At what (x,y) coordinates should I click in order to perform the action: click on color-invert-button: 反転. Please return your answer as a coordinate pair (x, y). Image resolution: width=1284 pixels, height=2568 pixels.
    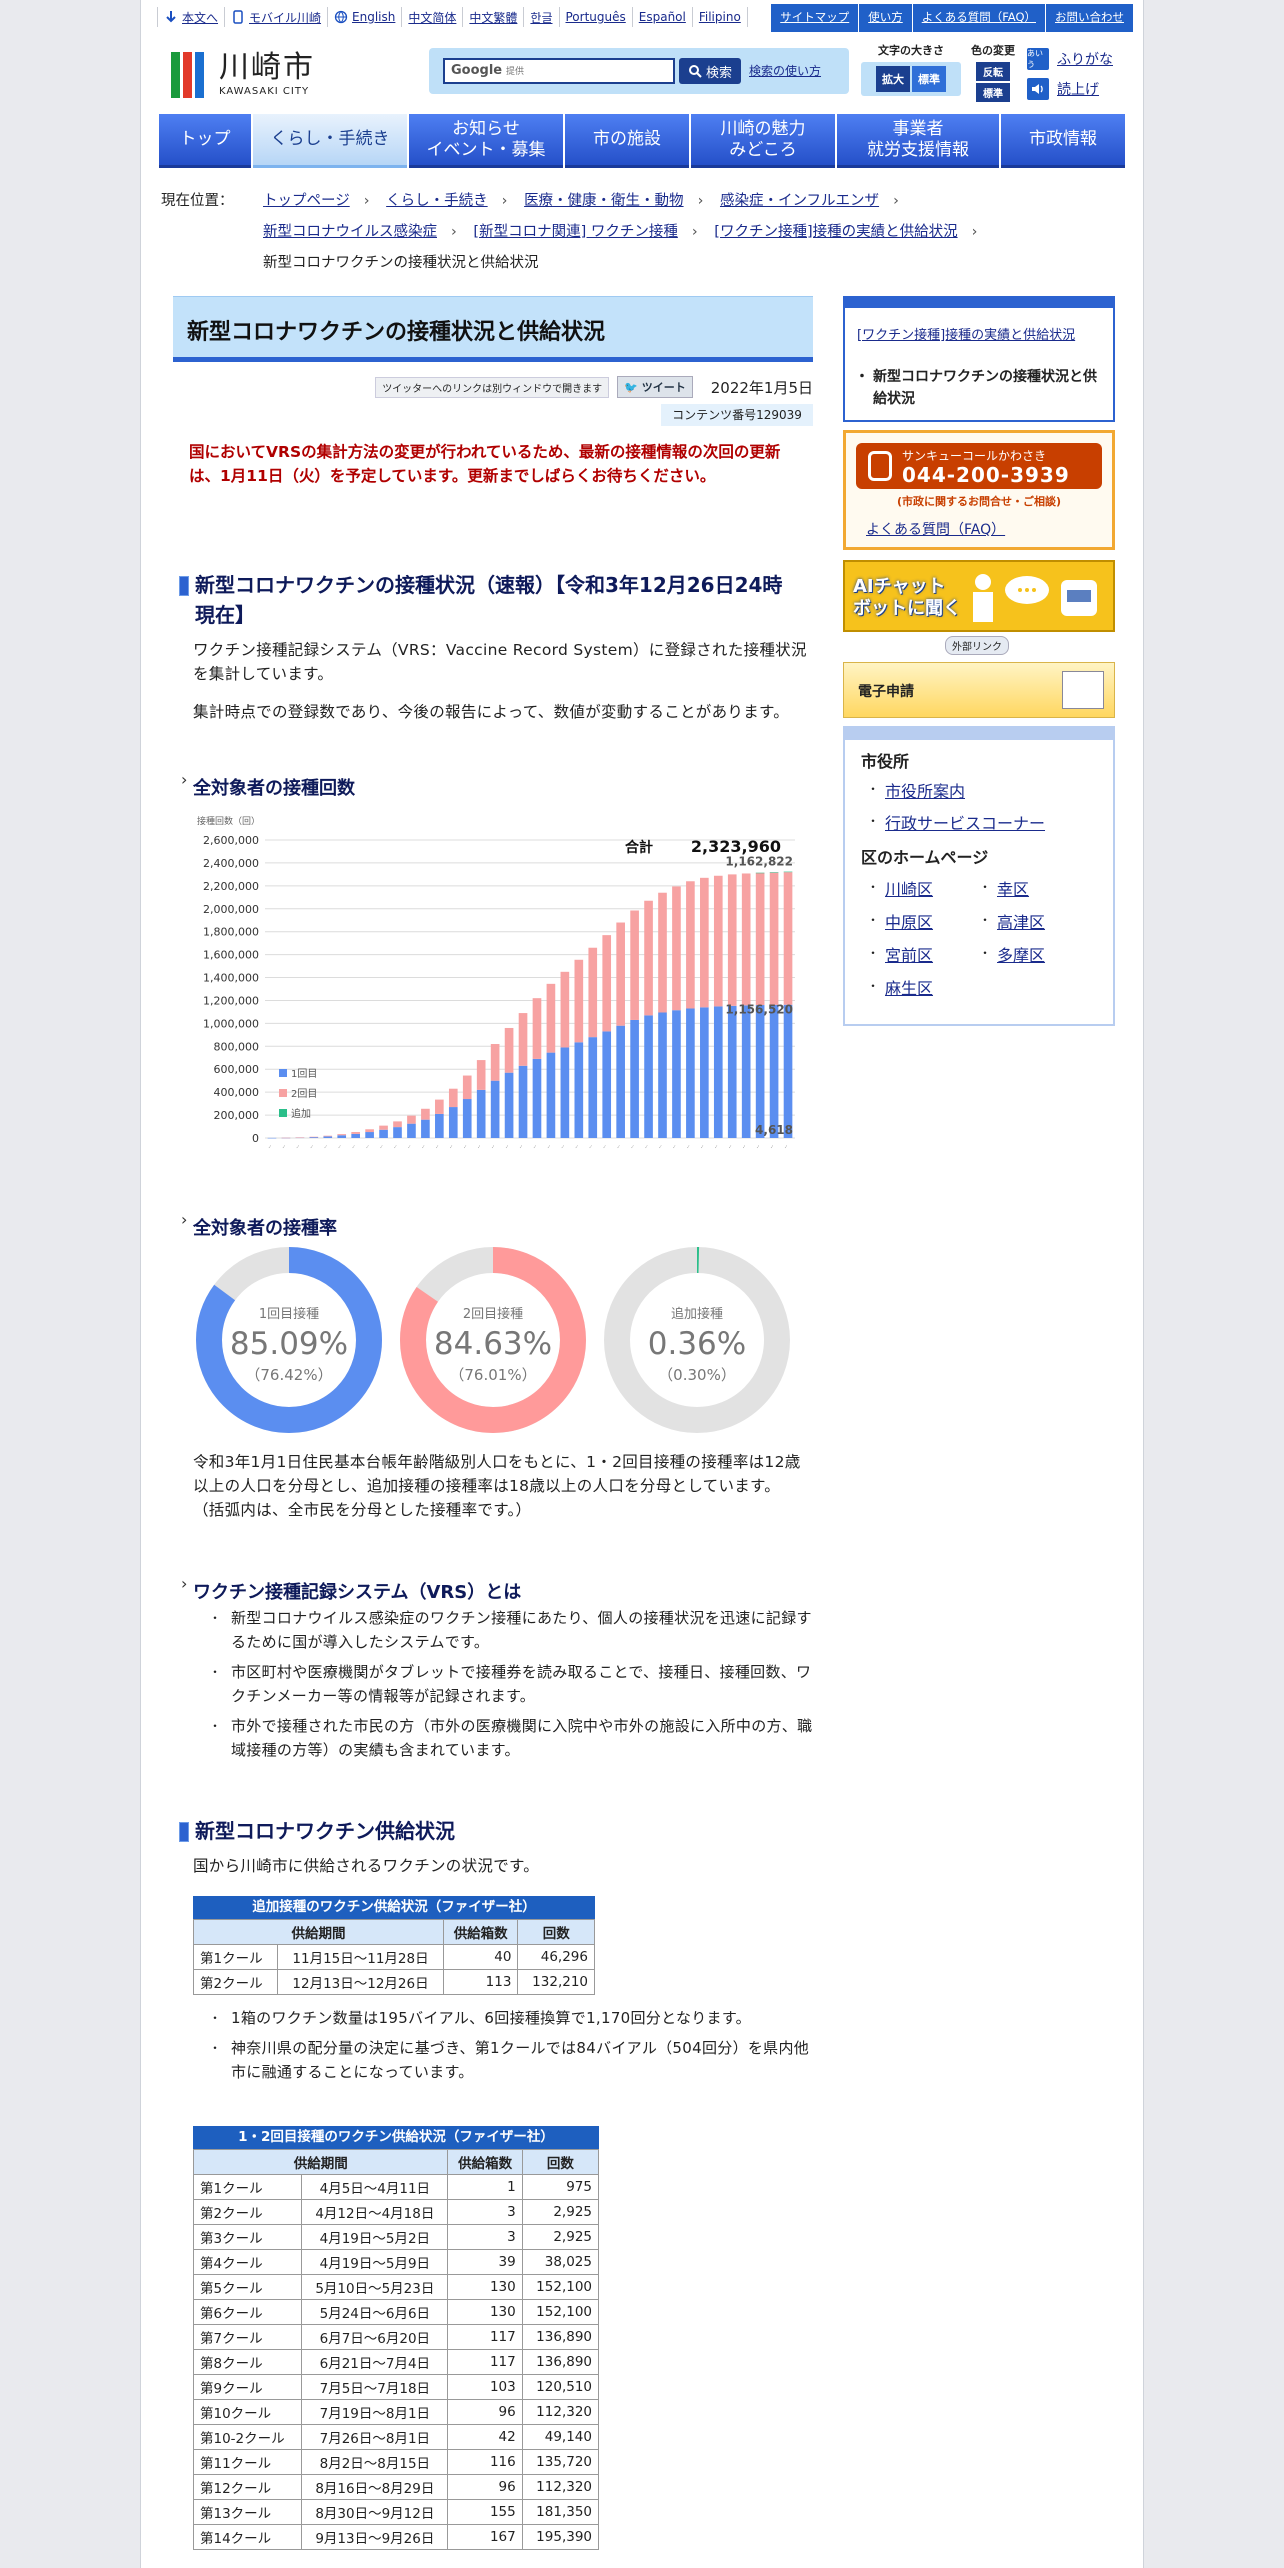
    Looking at the image, I should click on (993, 71).